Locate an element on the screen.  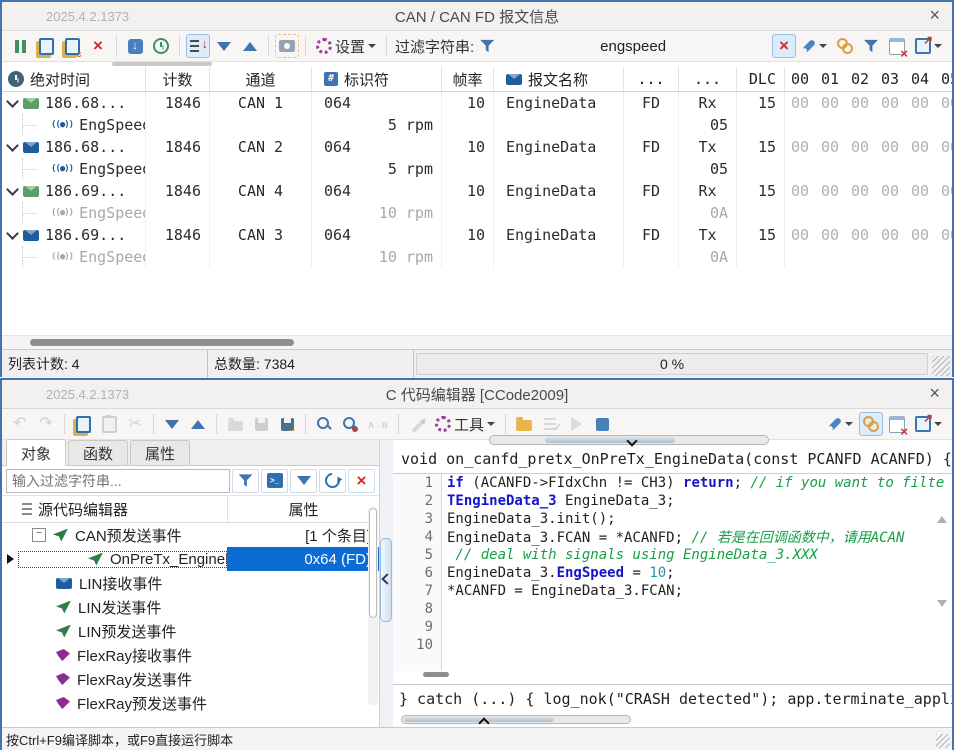
code-line: 6 EngineData_3.EngSpeed = 10; is located at coordinates (672, 573).